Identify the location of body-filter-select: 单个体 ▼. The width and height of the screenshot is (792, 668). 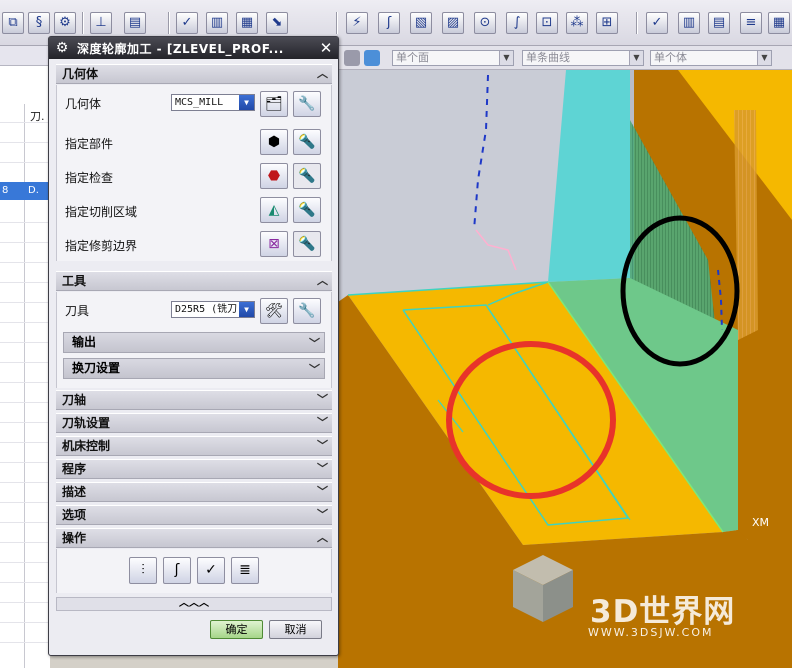
(711, 58).